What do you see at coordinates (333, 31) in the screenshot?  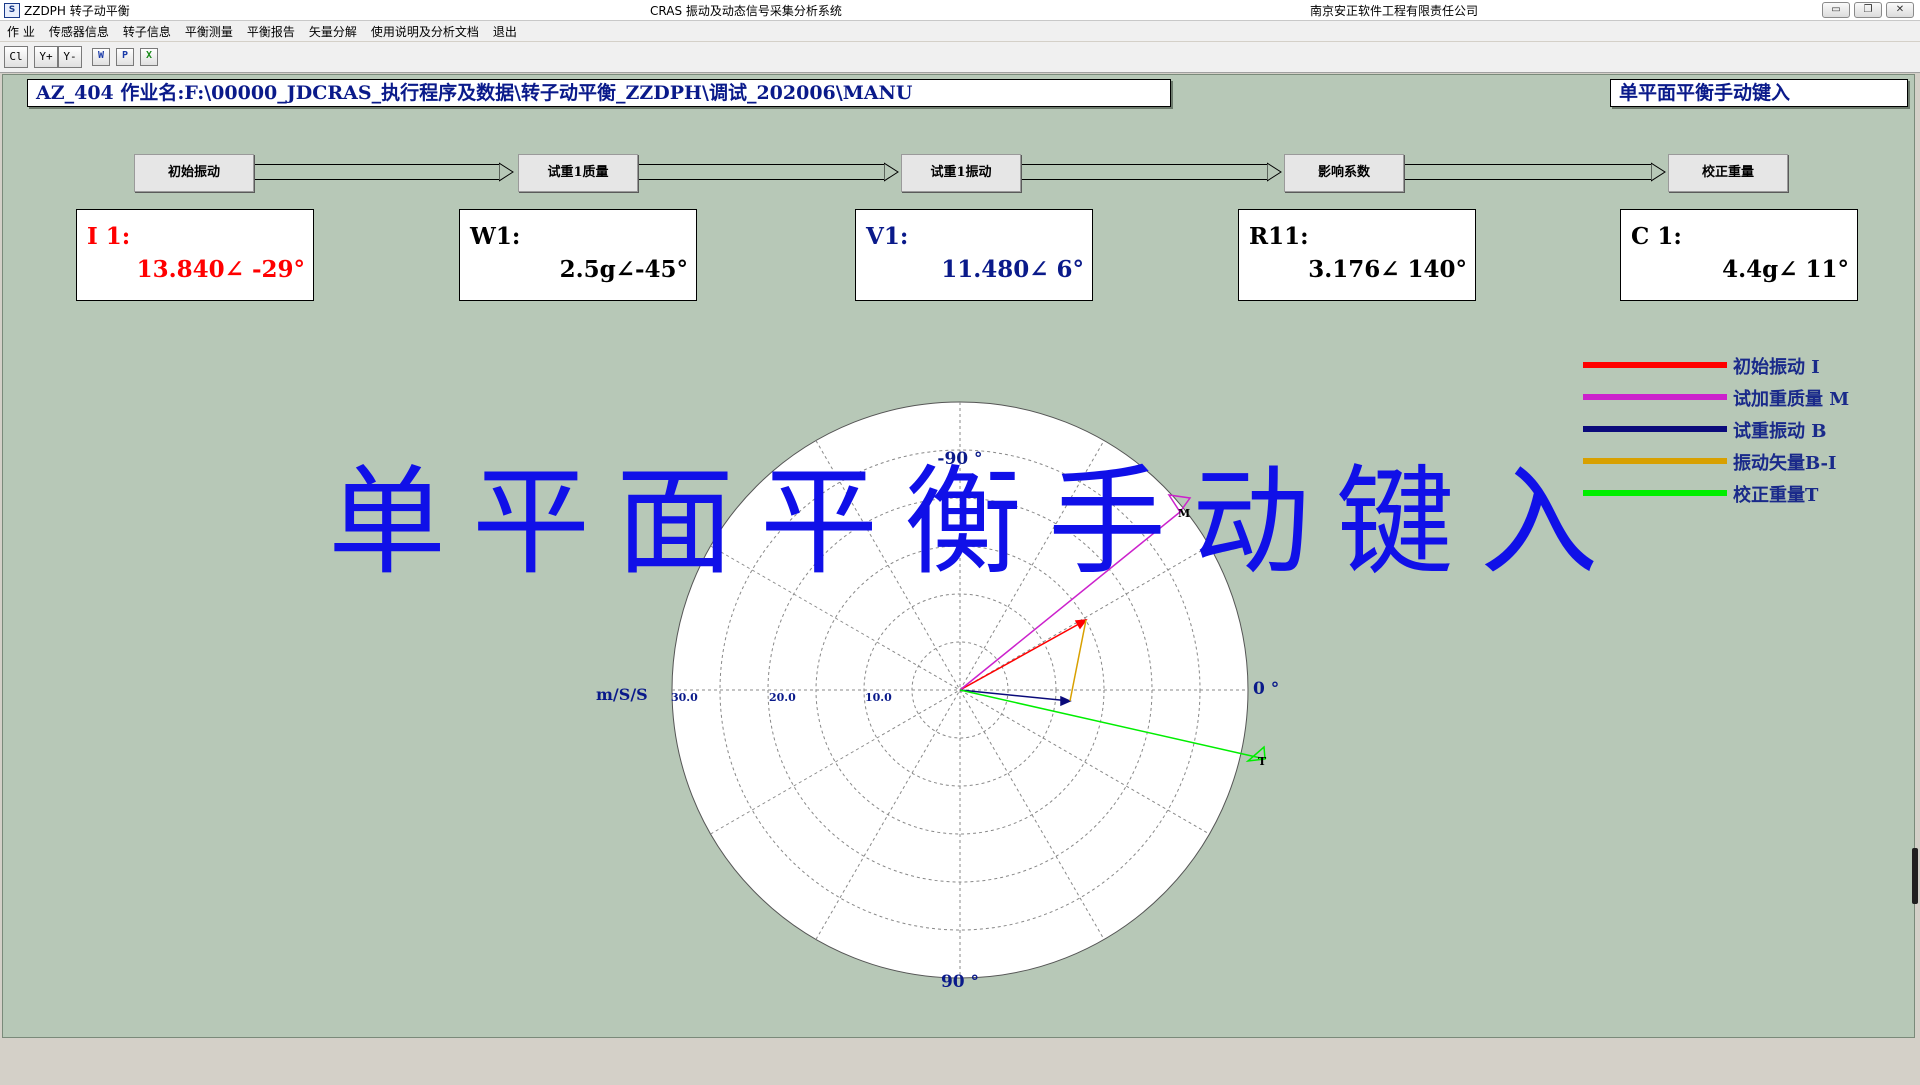 I see `menu-item-vector-decompose: 矢量分解` at bounding box center [333, 31].